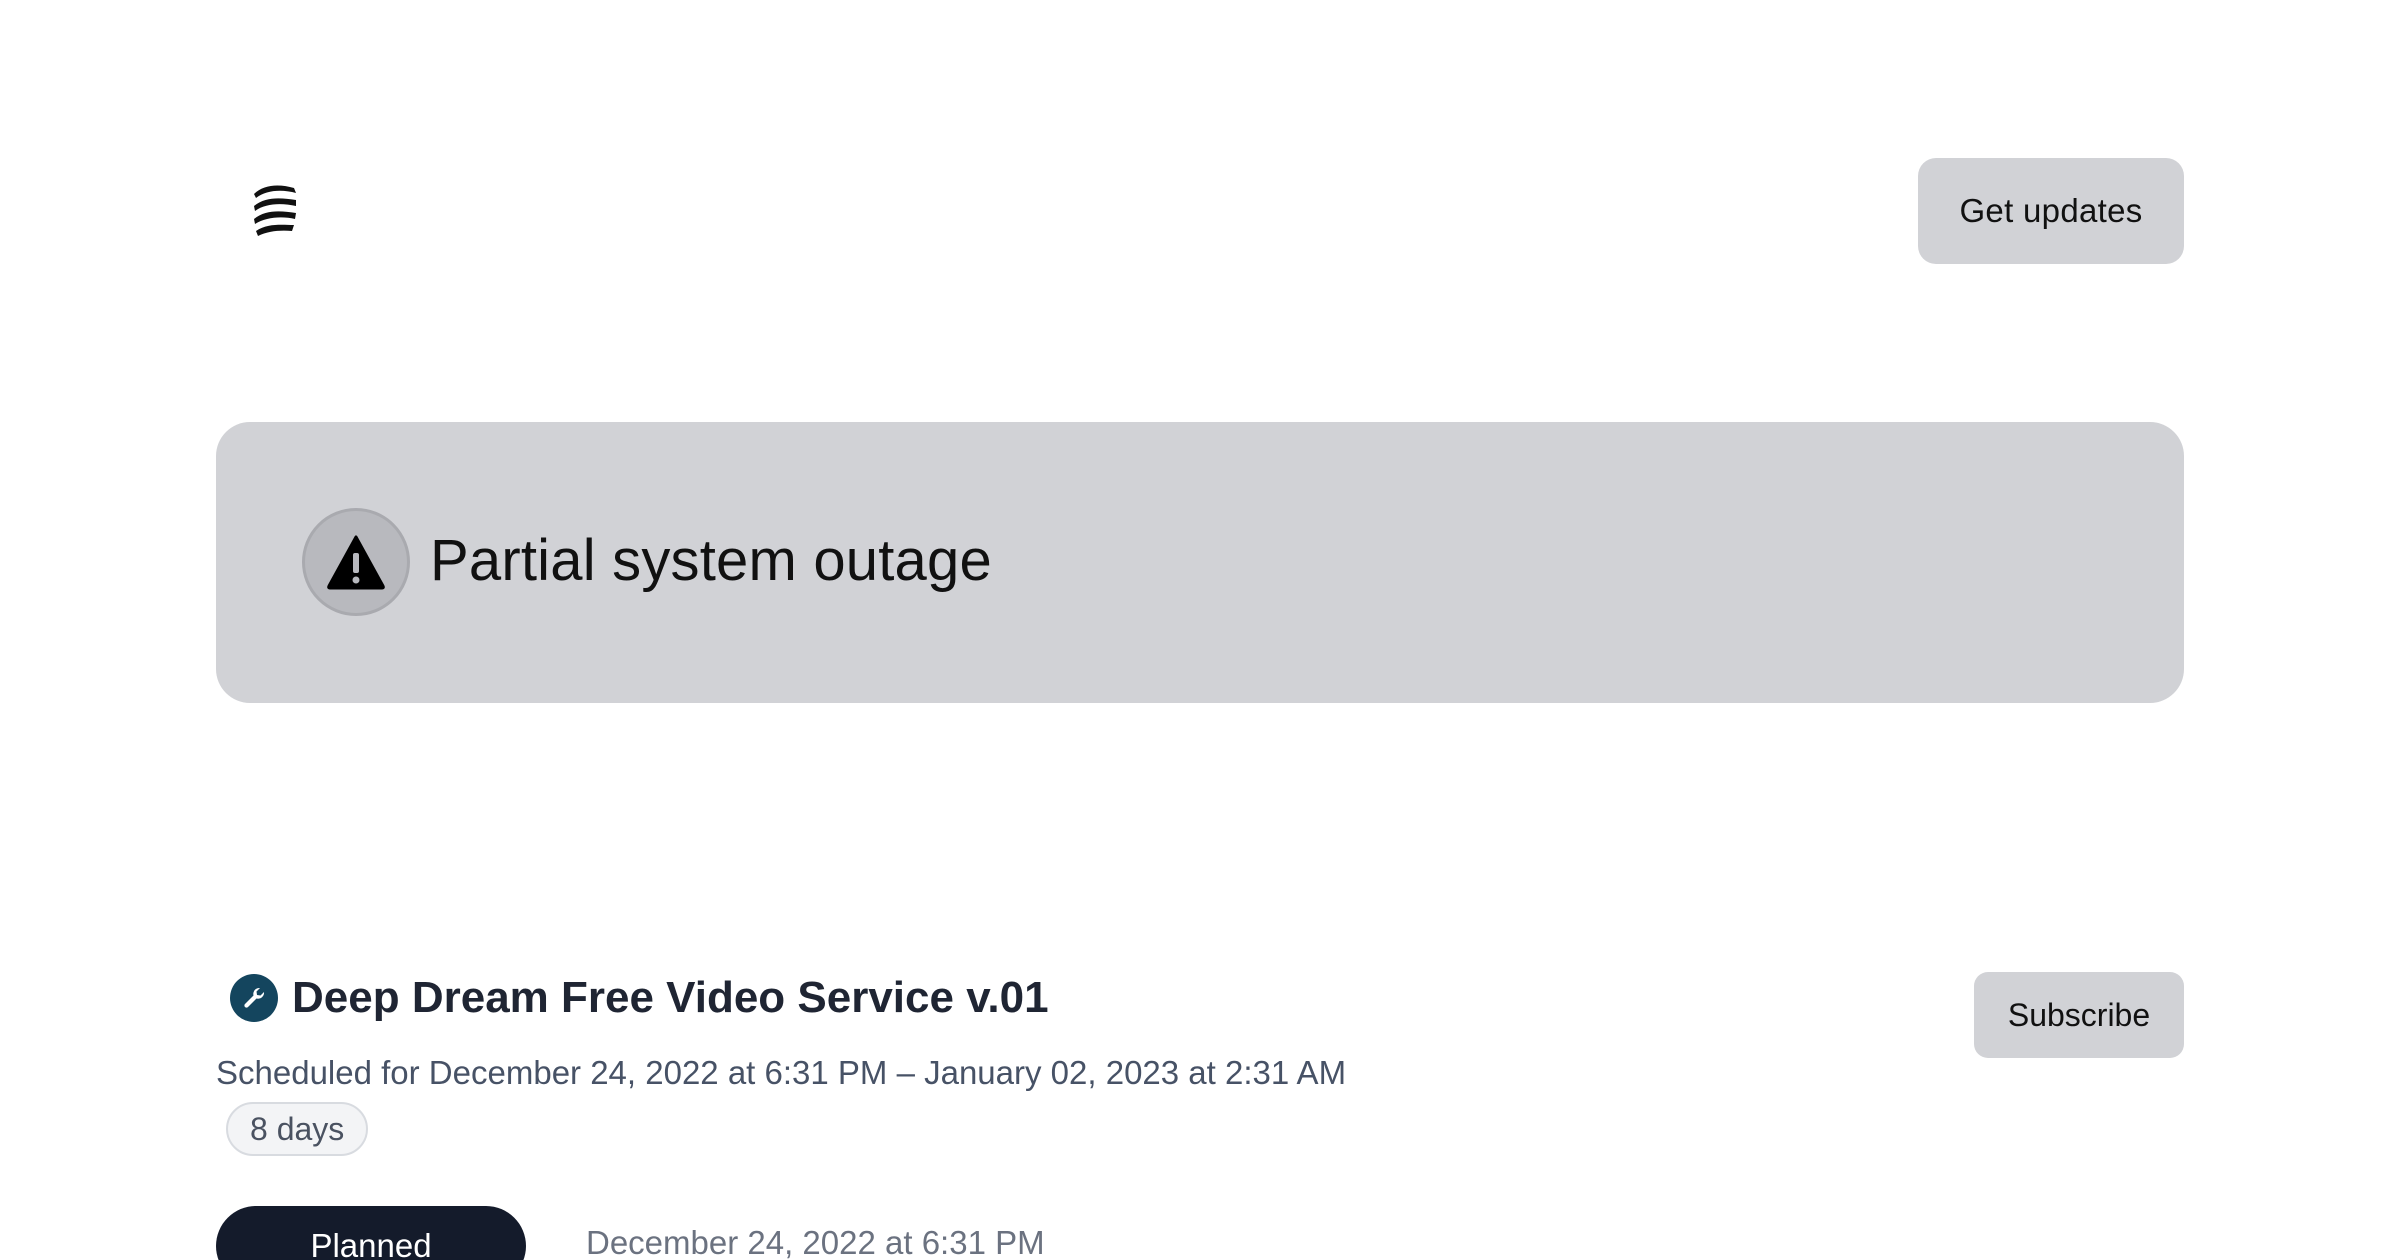 This screenshot has width=2400, height=1260. I want to click on warning-icon-badge, so click(356, 562).